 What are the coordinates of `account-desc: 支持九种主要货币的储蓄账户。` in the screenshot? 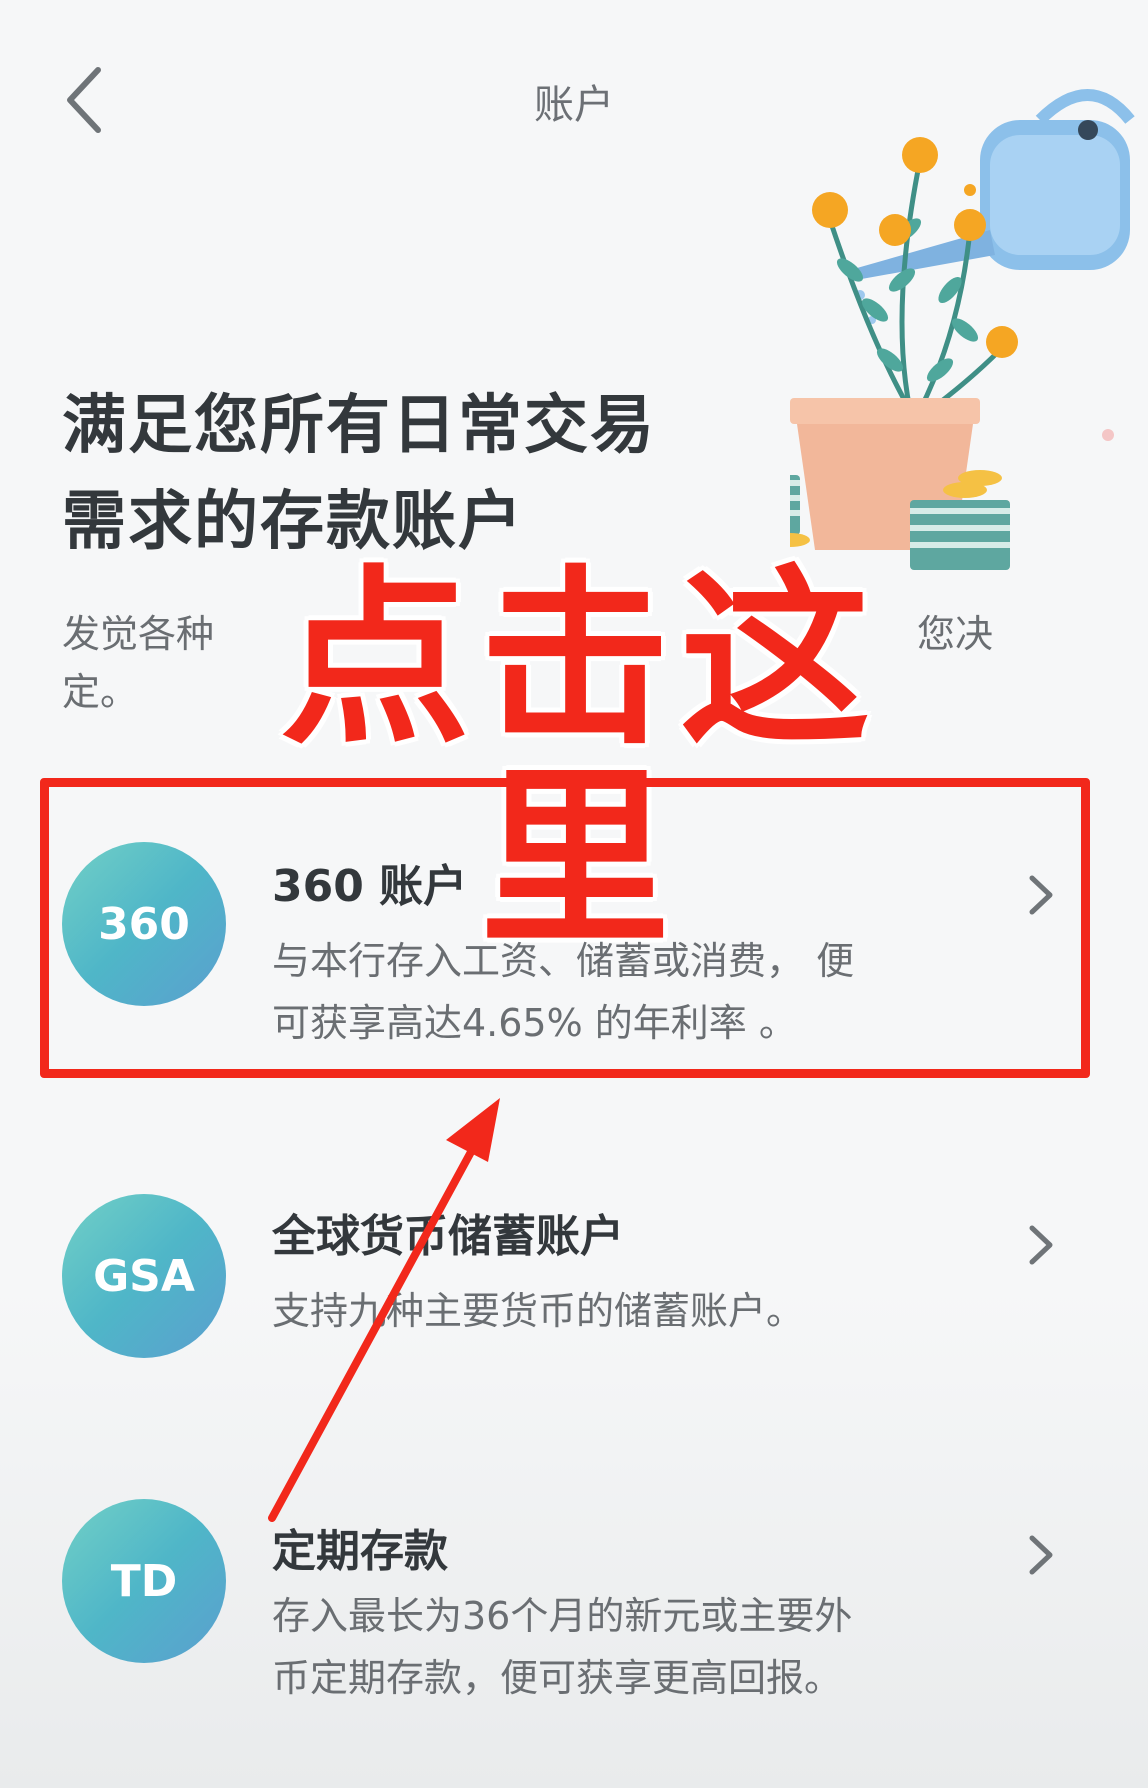 It's located at (612, 1311).